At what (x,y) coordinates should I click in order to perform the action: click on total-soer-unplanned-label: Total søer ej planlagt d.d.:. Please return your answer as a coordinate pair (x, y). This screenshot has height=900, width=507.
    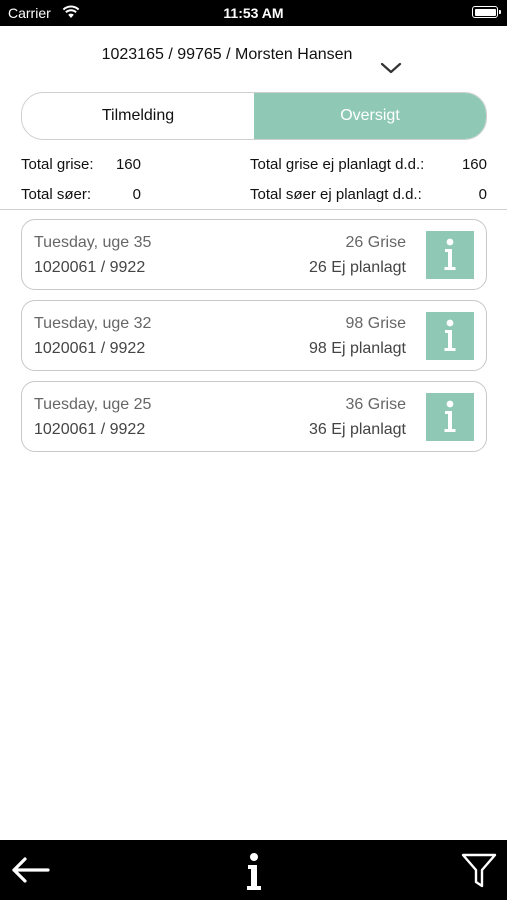
    Looking at the image, I should click on (336, 194).